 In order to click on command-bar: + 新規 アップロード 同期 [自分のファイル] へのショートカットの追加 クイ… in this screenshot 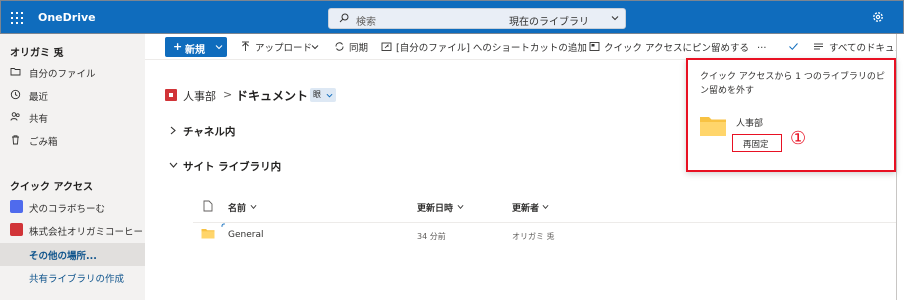, I will do `click(524, 47)`.